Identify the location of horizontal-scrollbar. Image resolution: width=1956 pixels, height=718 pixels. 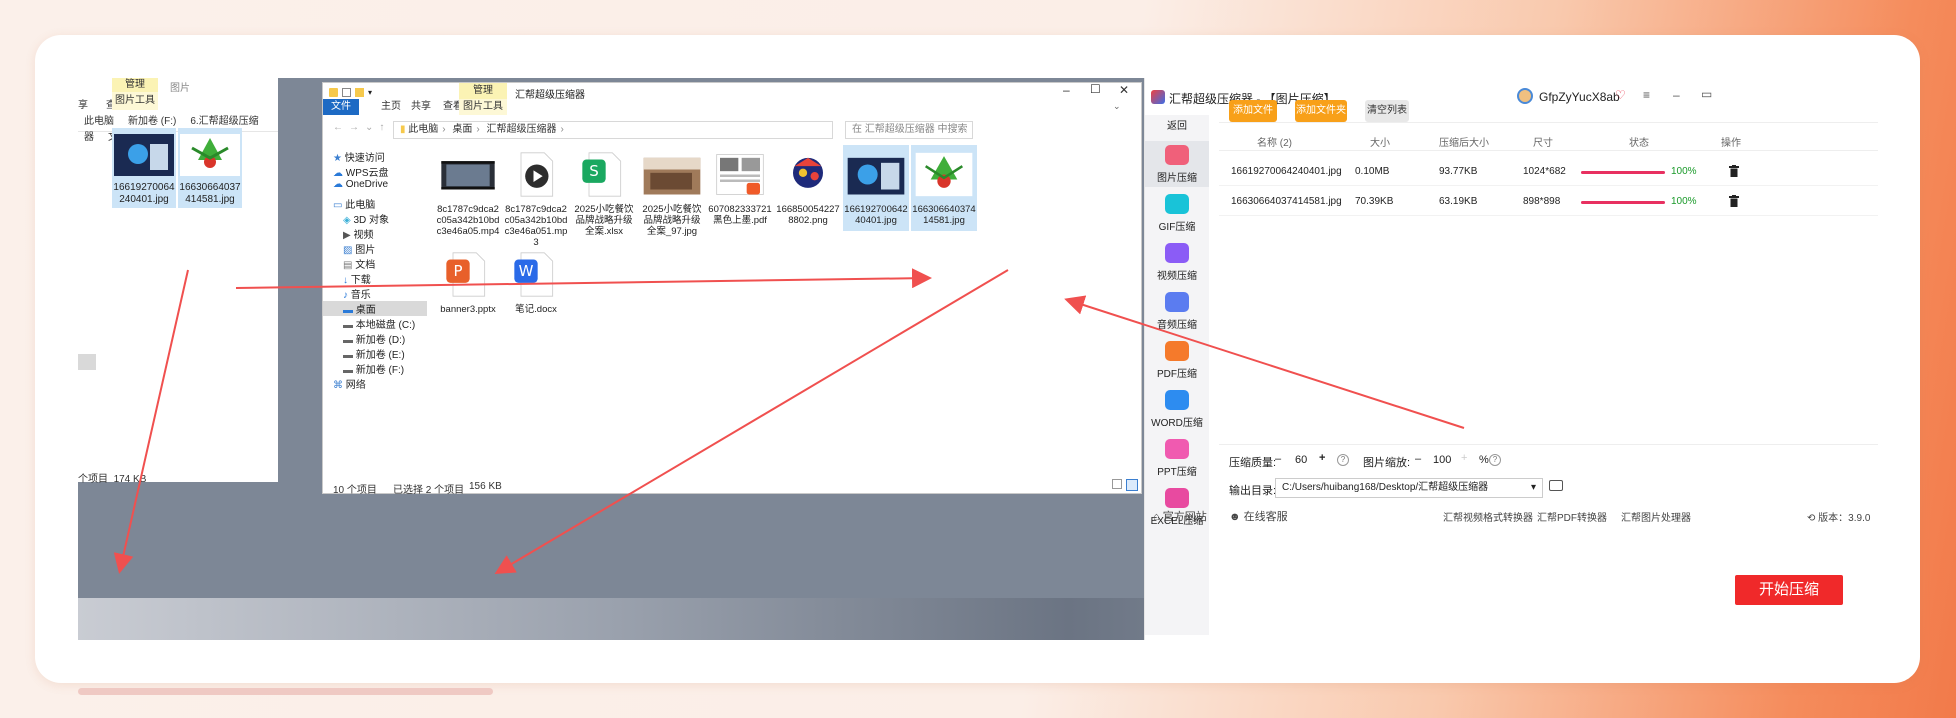
(285, 691).